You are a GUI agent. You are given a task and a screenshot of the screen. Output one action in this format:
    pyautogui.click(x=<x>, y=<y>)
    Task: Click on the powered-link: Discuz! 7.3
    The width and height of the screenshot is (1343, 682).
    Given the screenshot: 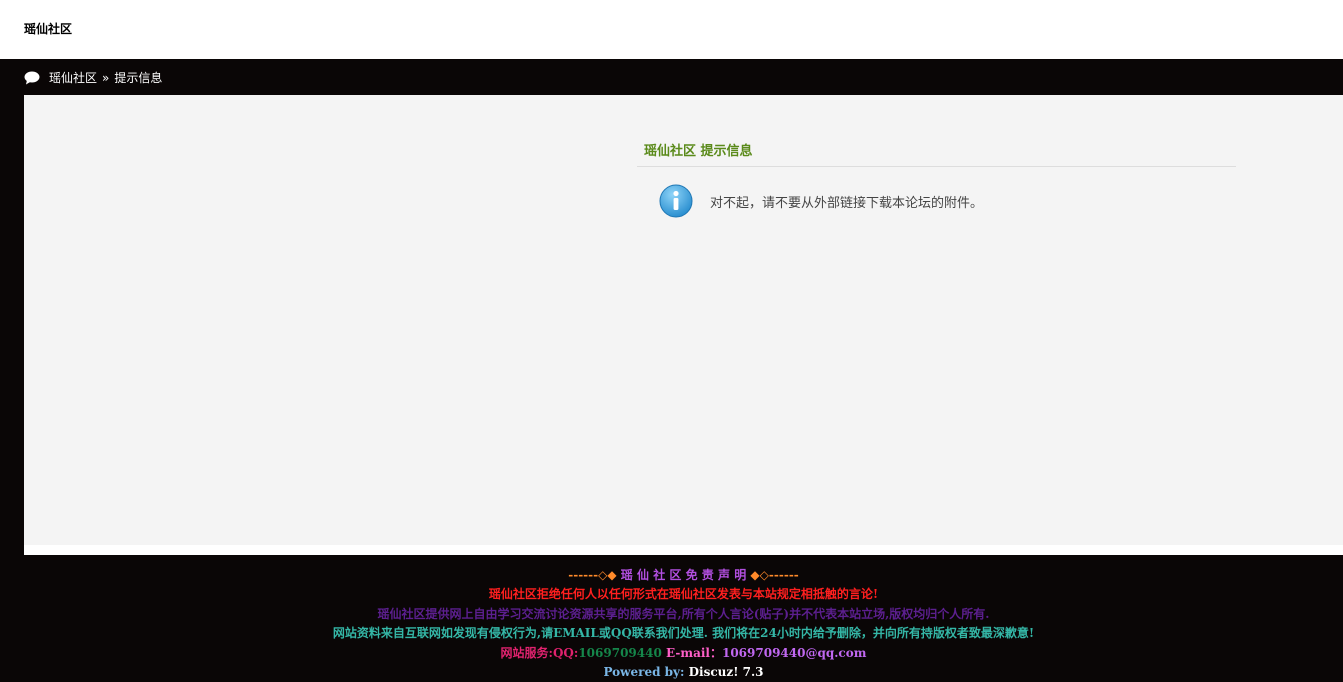 What is the action you would take?
    pyautogui.click(x=726, y=672)
    